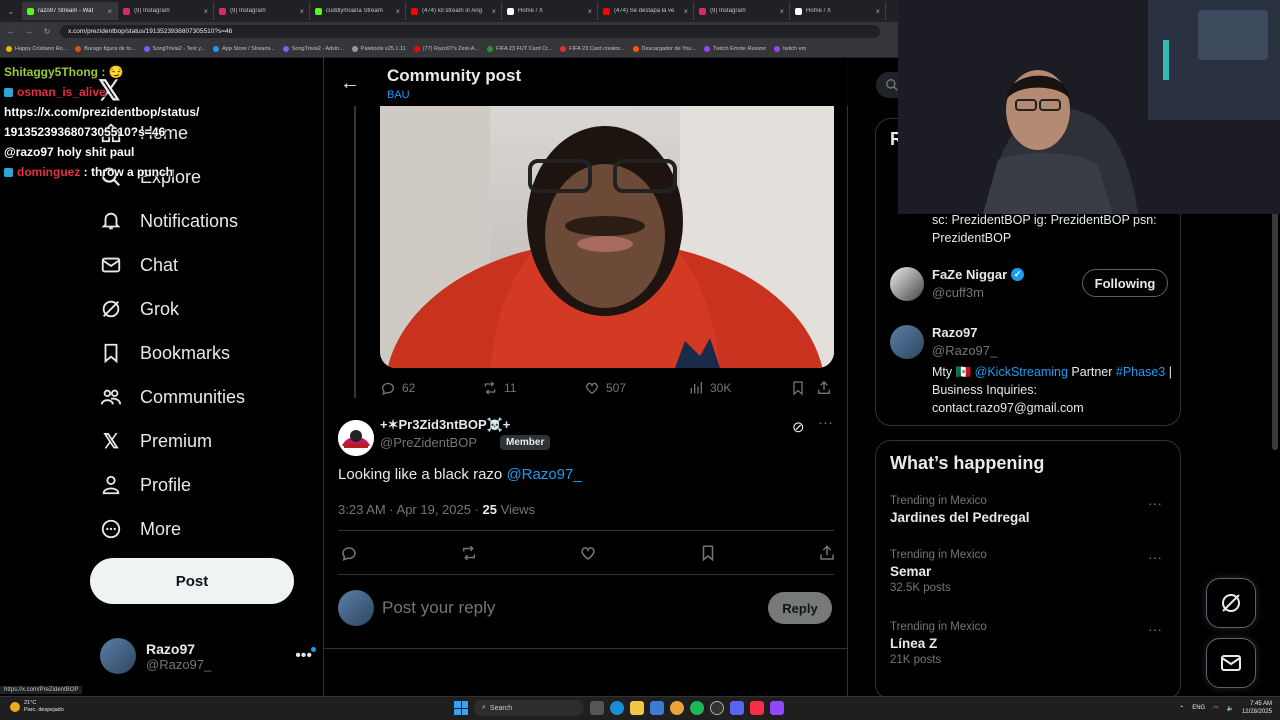 The image size is (1280, 720). I want to click on mention-link: @Razo97_, so click(543, 474).